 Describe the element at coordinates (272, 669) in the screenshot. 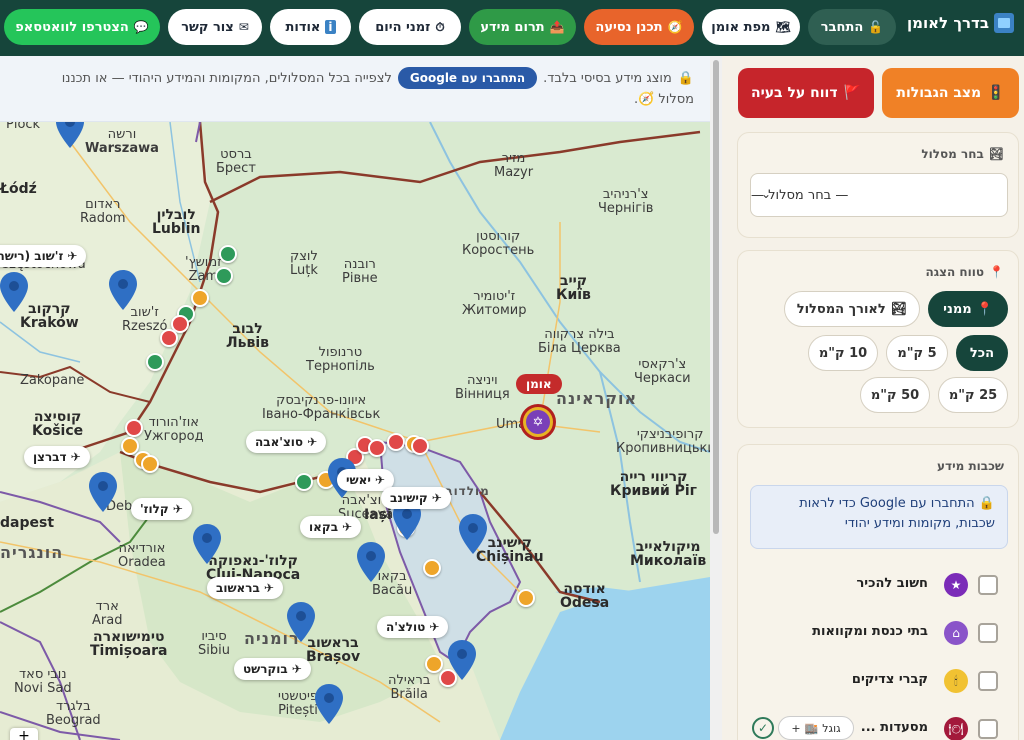

I see `airport-label-bucharest: ✈ בוקרשט` at that location.